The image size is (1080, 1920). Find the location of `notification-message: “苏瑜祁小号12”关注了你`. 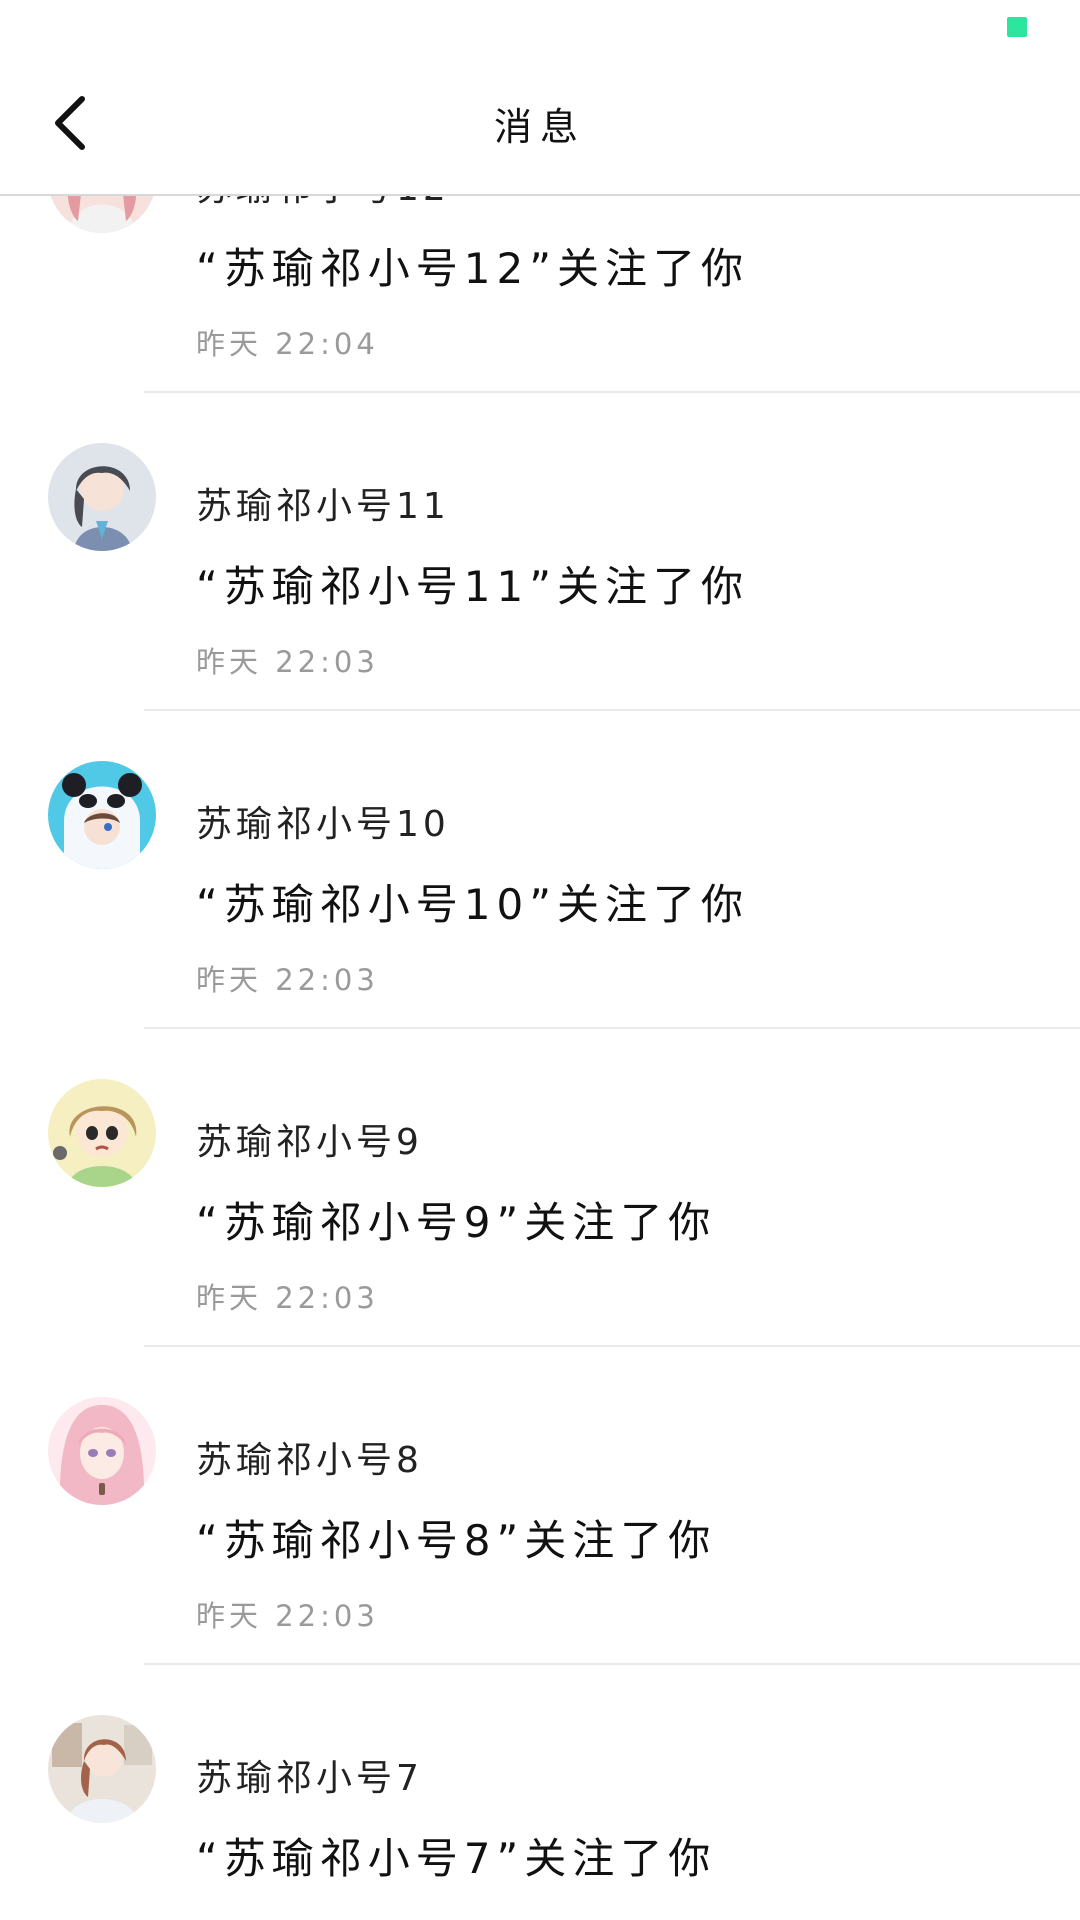

notification-message: “苏瑜祁小号12”关注了你 is located at coordinates (472, 268).